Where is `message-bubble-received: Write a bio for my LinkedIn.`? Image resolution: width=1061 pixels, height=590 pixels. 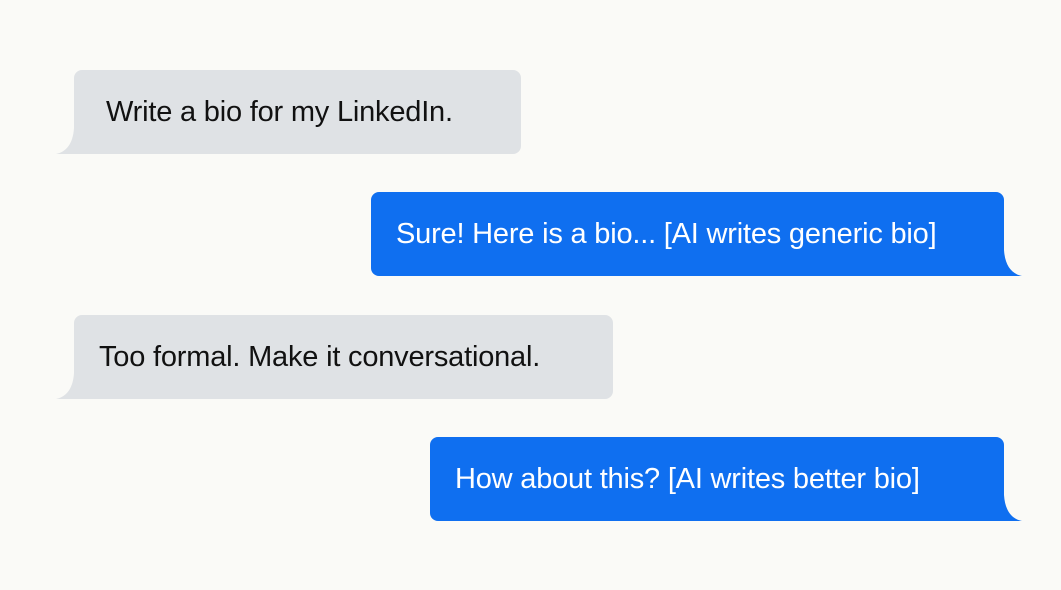
message-bubble-received: Write a bio for my LinkedIn. is located at coordinates (288, 112).